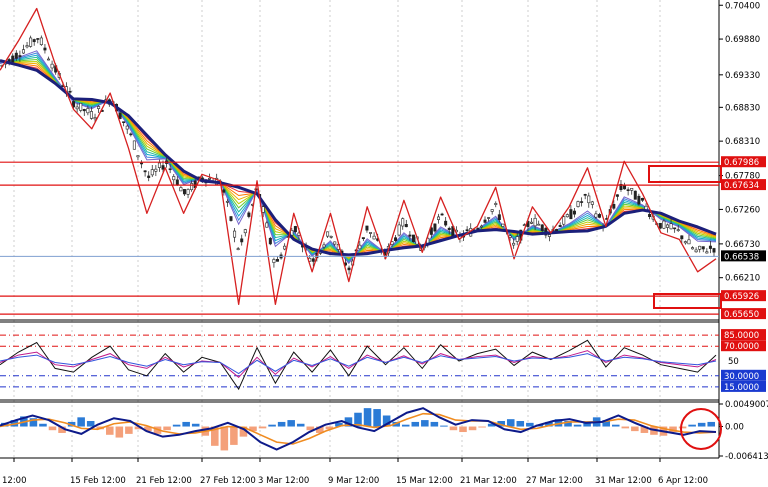 This screenshot has width=768, height=487. What do you see at coordinates (733, 362) in the screenshot?
I see `rsi-mid-label: 50` at bounding box center [733, 362].